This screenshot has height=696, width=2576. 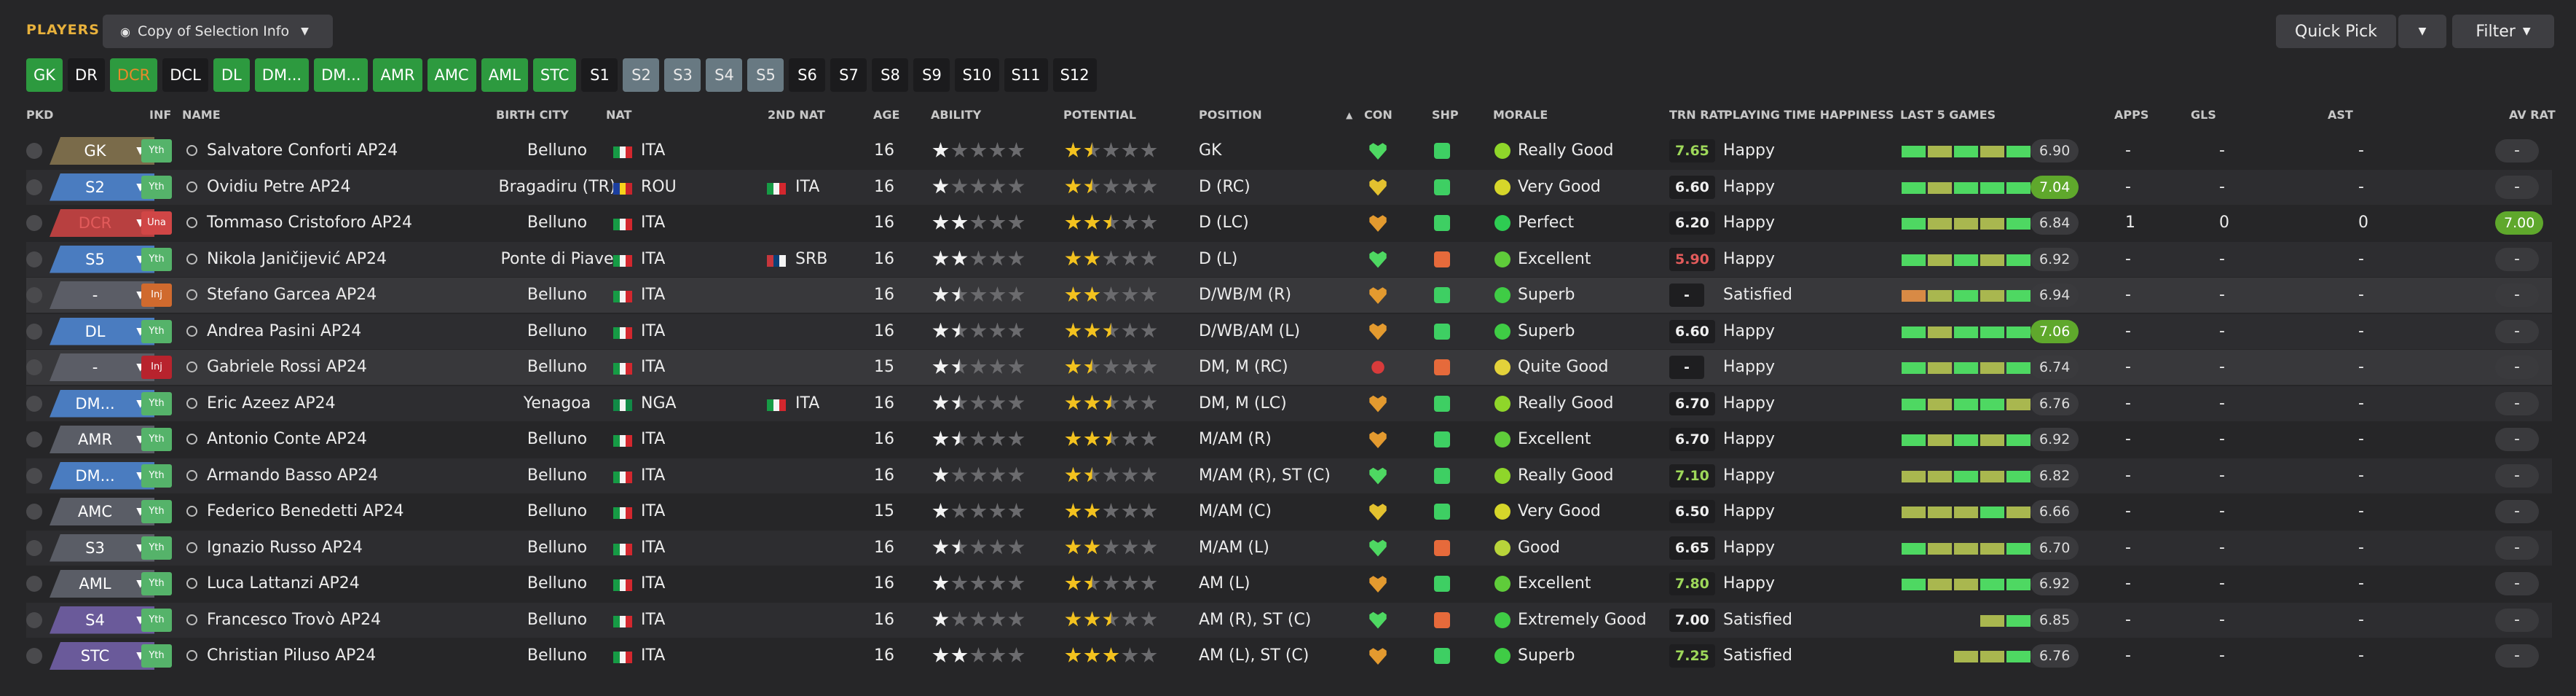 I want to click on player-name: Salvatore Conforti AP24, so click(x=302, y=151).